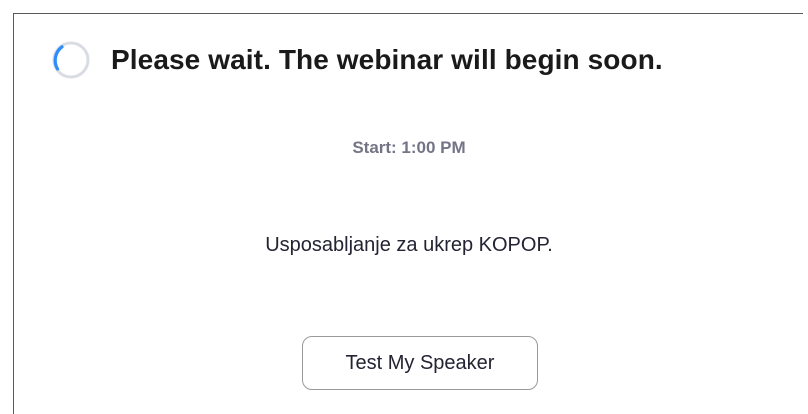  I want to click on test-speaker-button: Test My Speaker, so click(420, 363).